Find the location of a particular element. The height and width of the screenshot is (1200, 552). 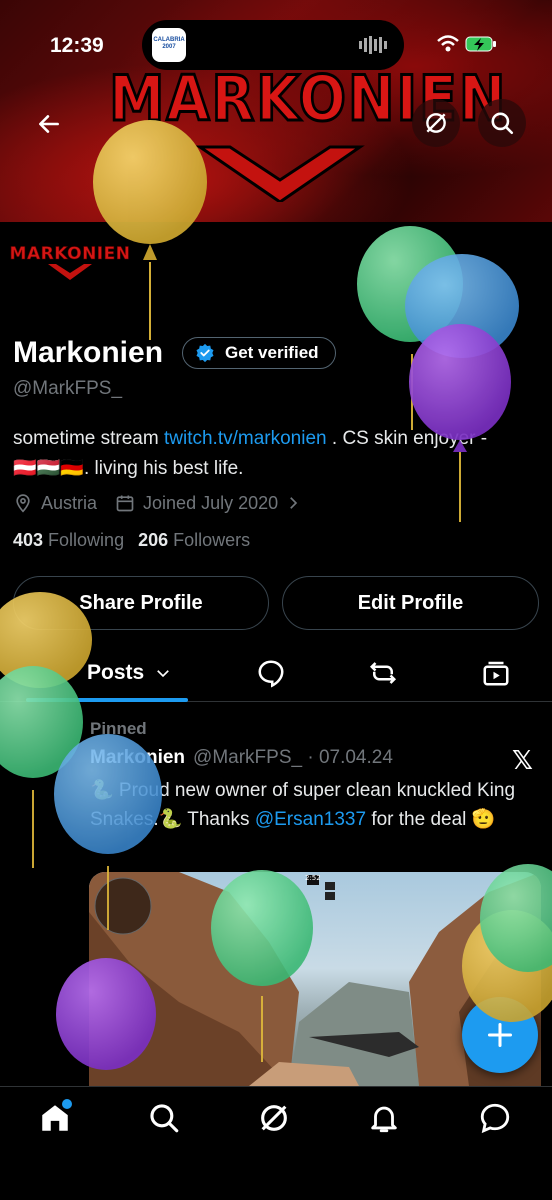

tab-active-indicator is located at coordinates (107, 700).